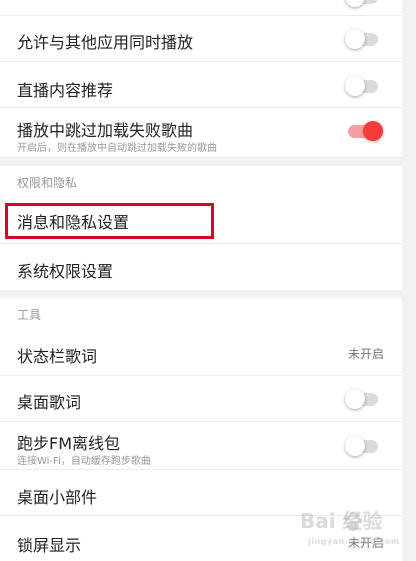  I want to click on row-title: 跑步FM离线包, so click(69, 443).